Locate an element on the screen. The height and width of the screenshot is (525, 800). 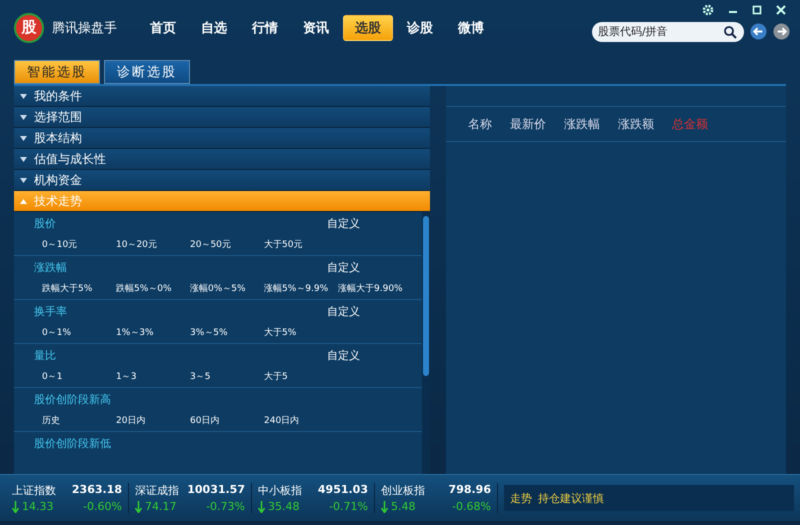
index-name: 深证成指 is located at coordinates (157, 490).